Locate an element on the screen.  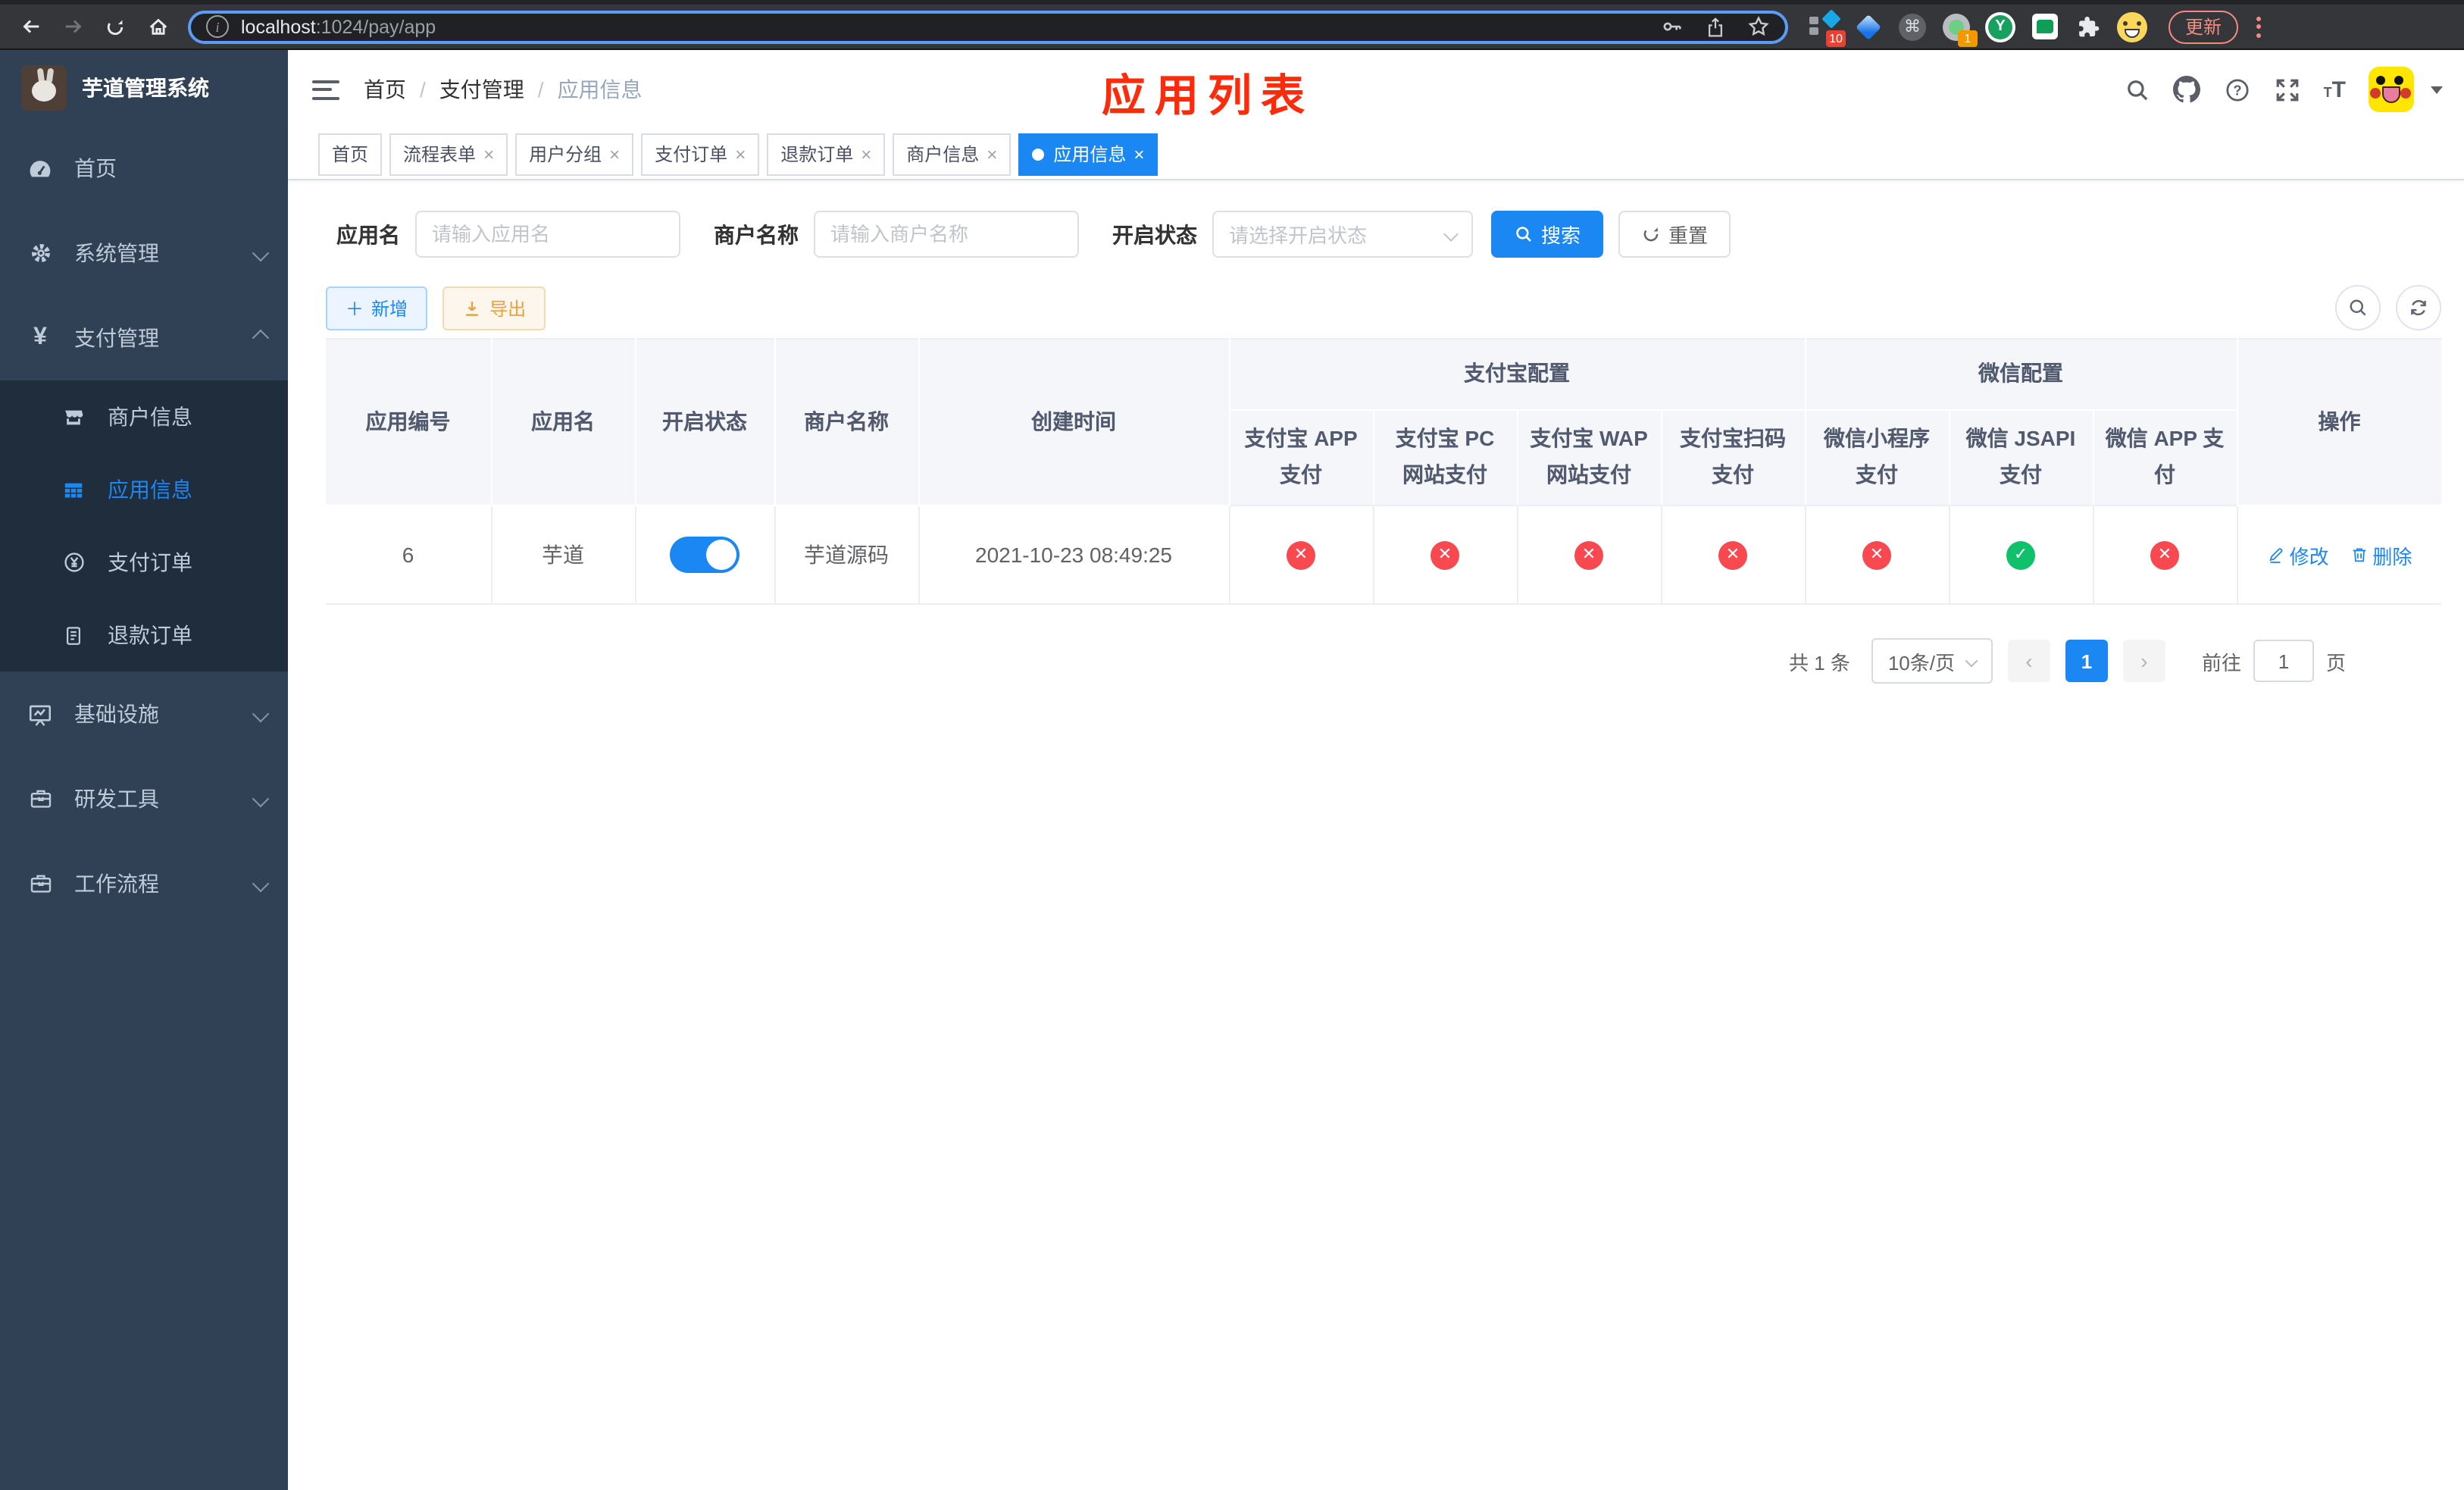
enabled-switch is located at coordinates (705, 555).